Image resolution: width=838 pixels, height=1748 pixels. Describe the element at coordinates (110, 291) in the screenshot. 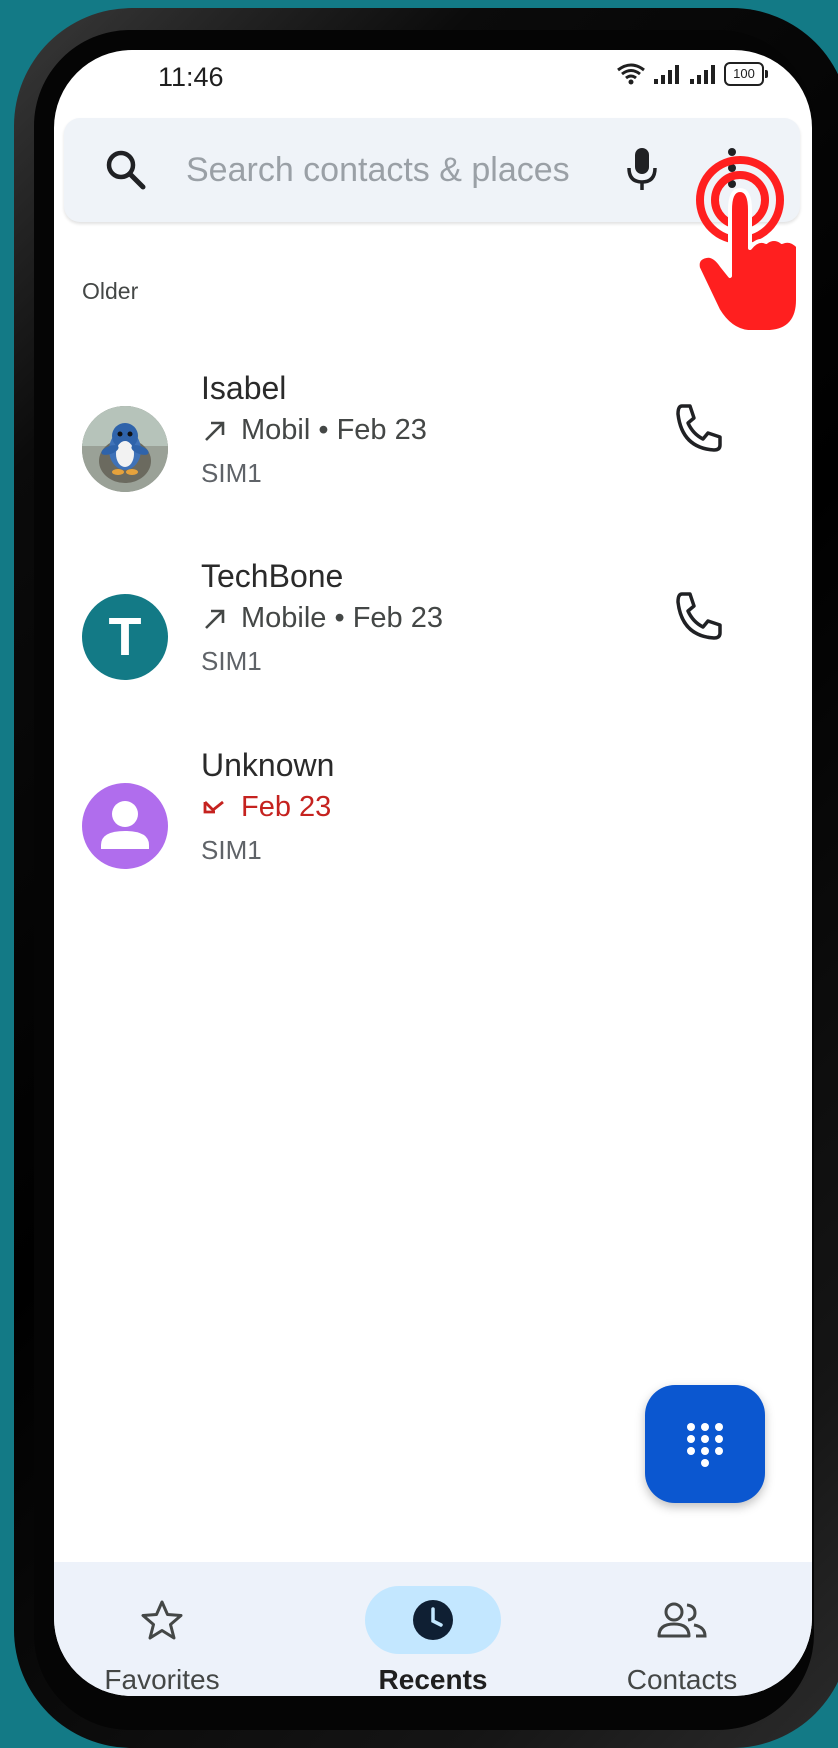

I see `section-header-older: Older` at that location.